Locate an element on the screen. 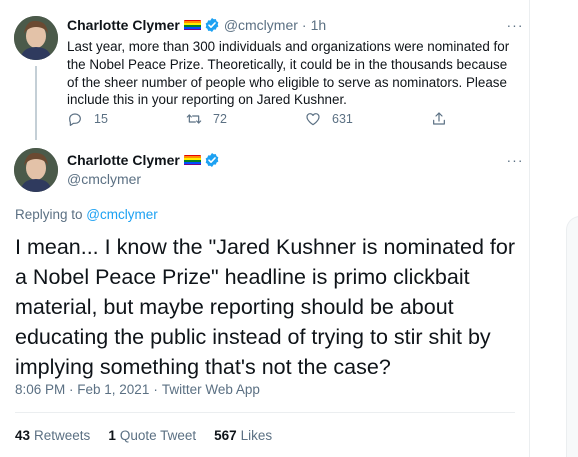 This screenshot has width=578, height=457. reply-count: 15 is located at coordinates (101, 119).